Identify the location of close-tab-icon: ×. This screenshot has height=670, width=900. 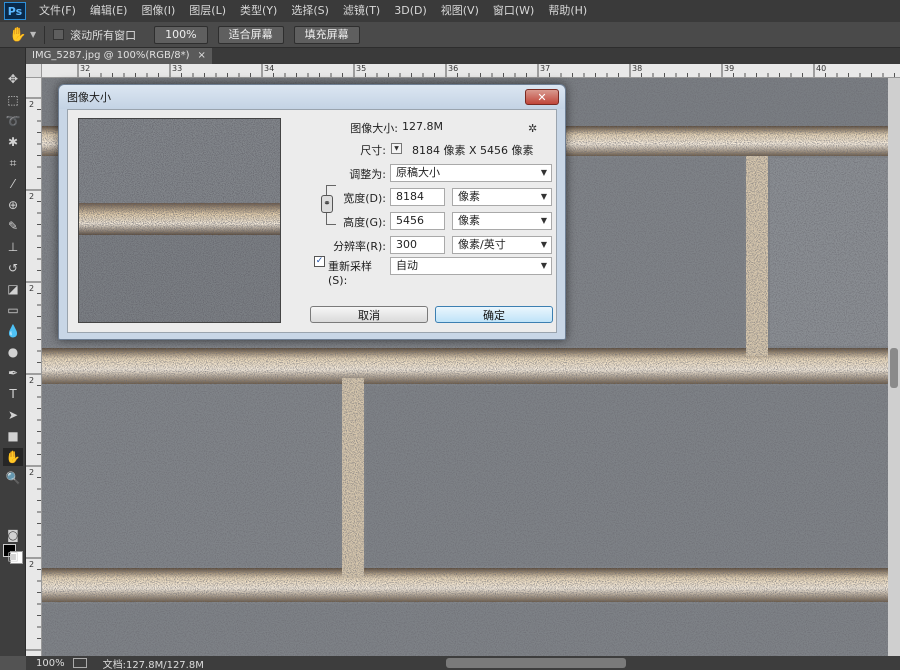
(201, 56).